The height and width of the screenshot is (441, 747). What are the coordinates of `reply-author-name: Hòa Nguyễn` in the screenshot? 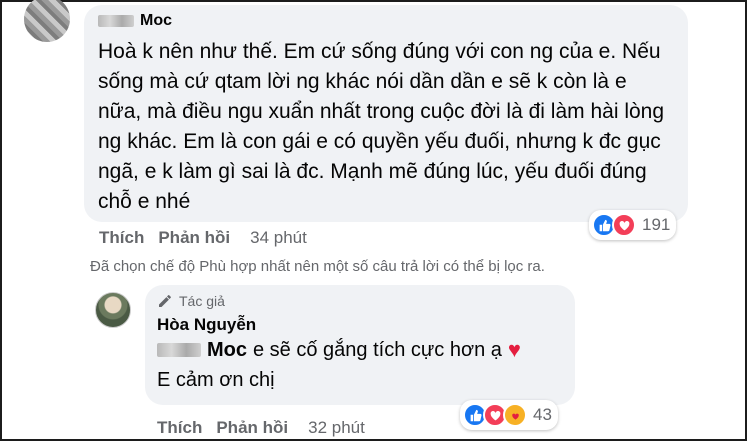 It's located at (360, 325).